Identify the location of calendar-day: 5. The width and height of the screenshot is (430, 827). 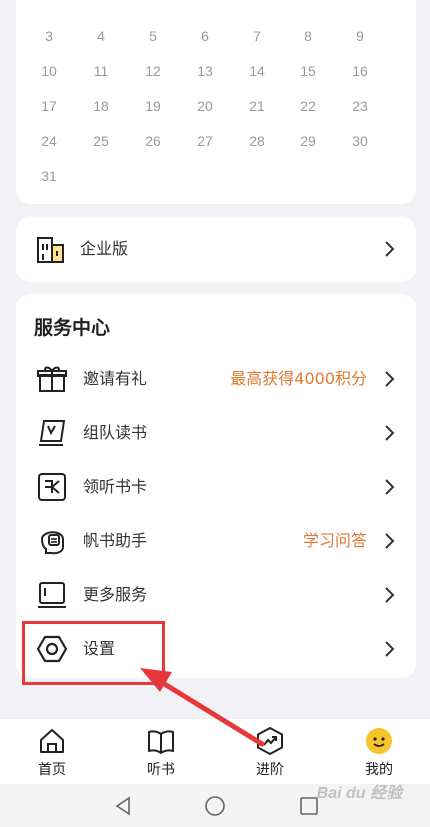
(153, 36).